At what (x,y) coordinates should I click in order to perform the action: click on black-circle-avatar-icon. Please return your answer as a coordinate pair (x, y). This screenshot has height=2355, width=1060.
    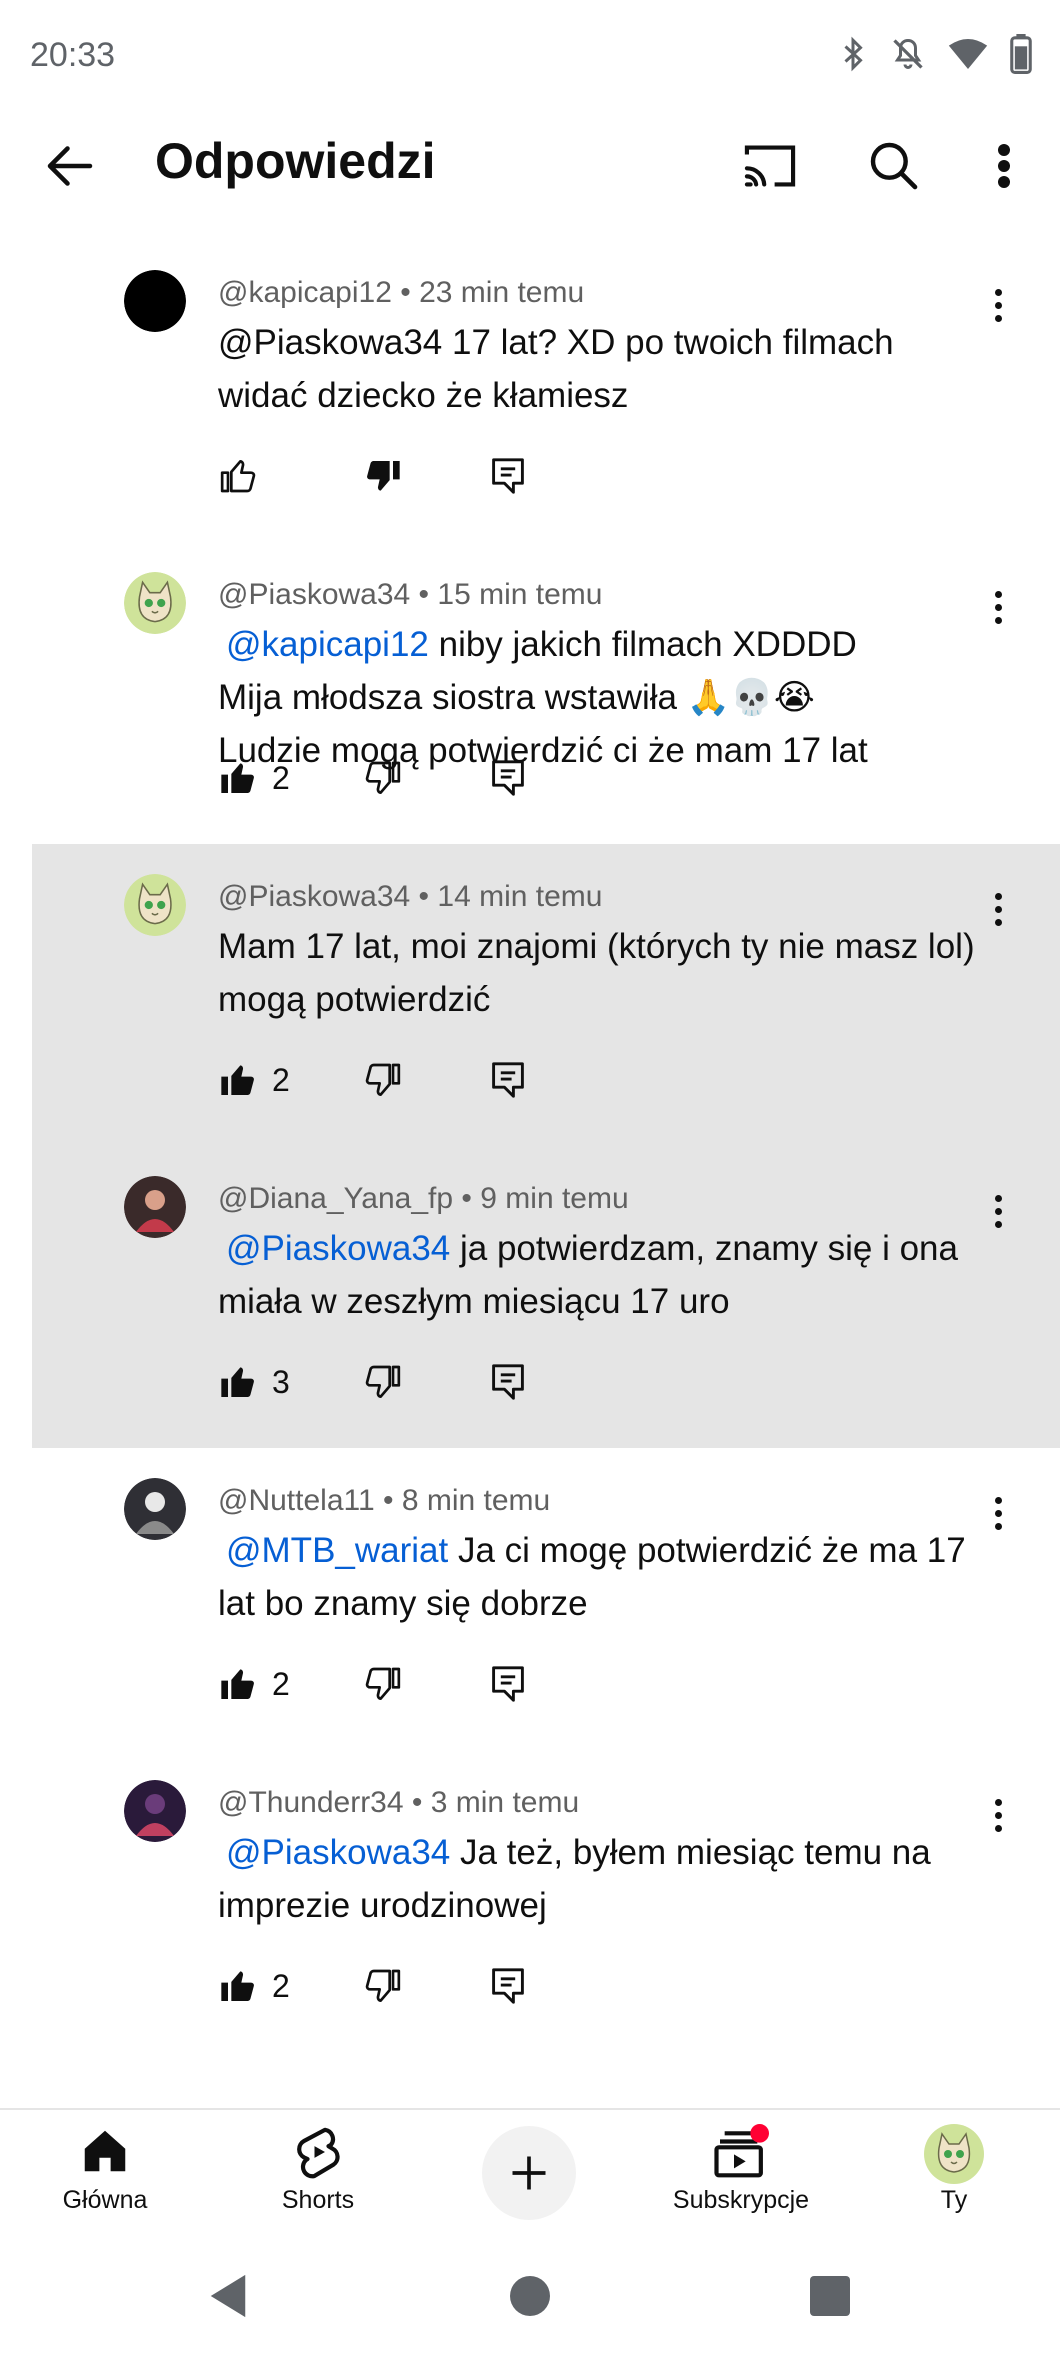
    Looking at the image, I should click on (155, 301).